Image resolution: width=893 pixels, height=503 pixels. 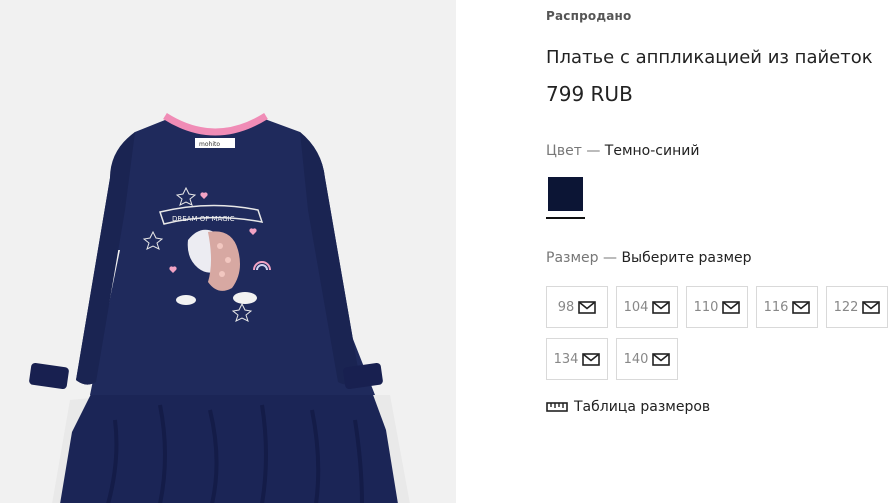 I want to click on size-option-98: 98, so click(x=577, y=307).